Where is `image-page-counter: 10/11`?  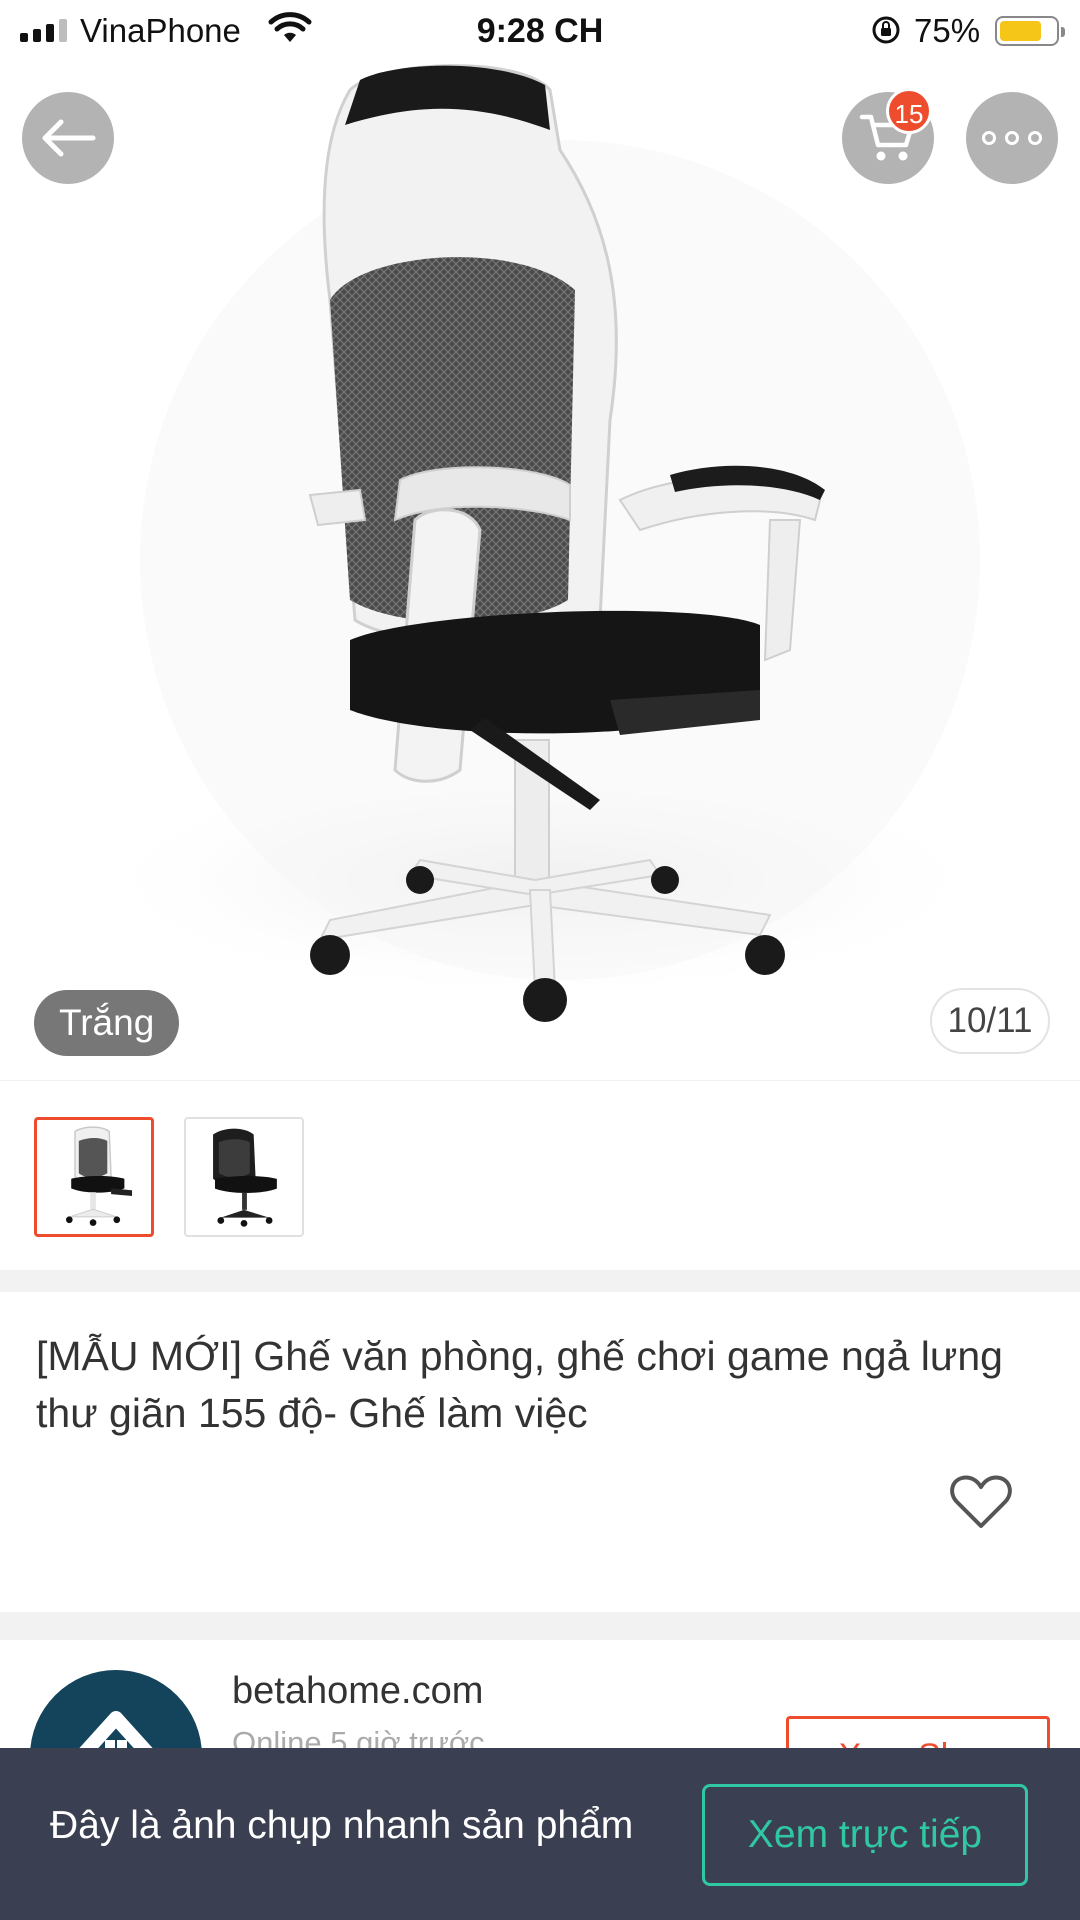 image-page-counter: 10/11 is located at coordinates (990, 1021).